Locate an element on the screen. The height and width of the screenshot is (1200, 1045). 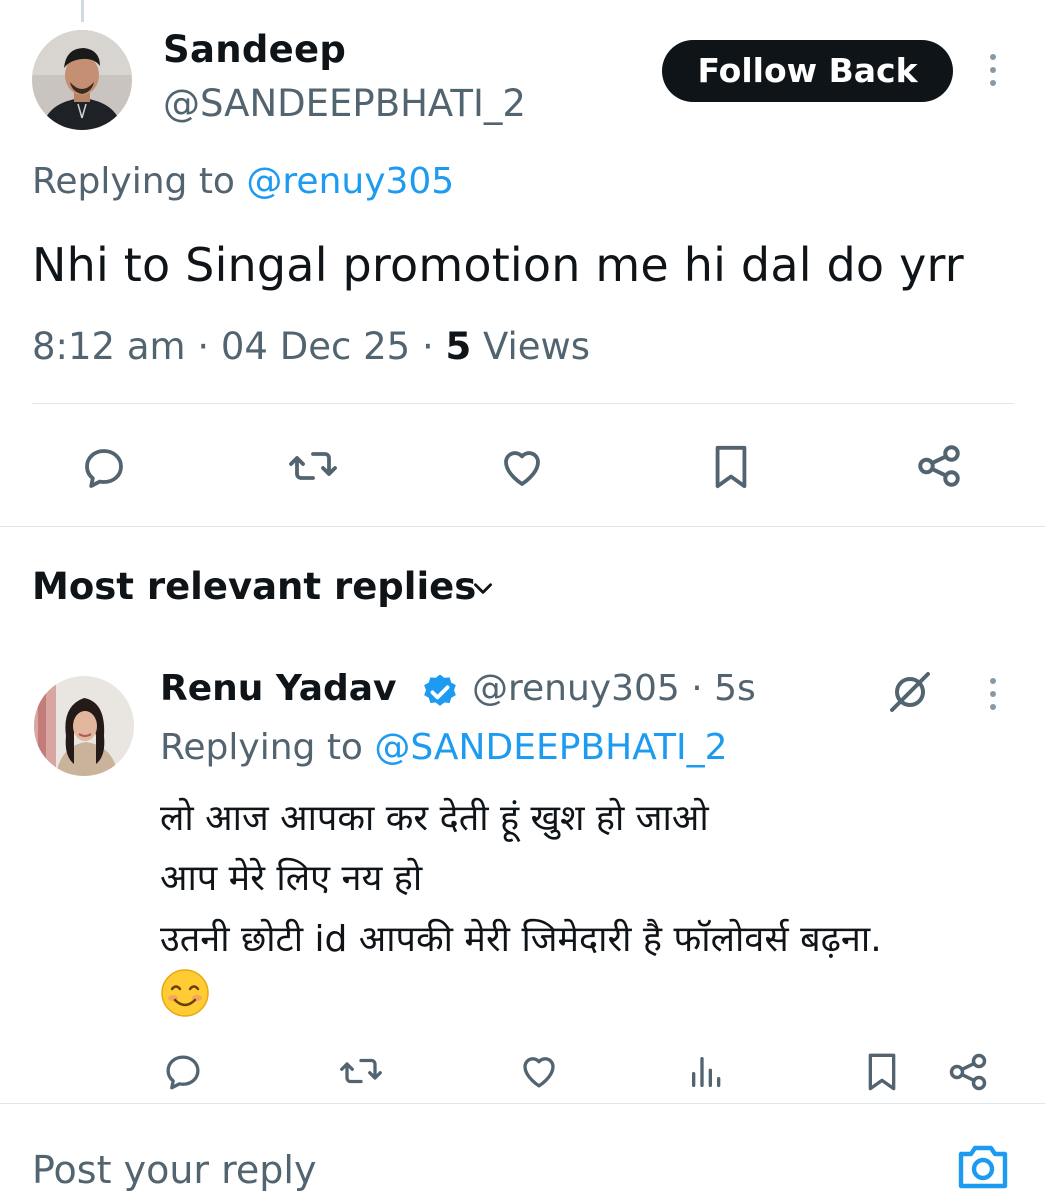
reply-views-analytics-icon is located at coordinates (707, 1072).